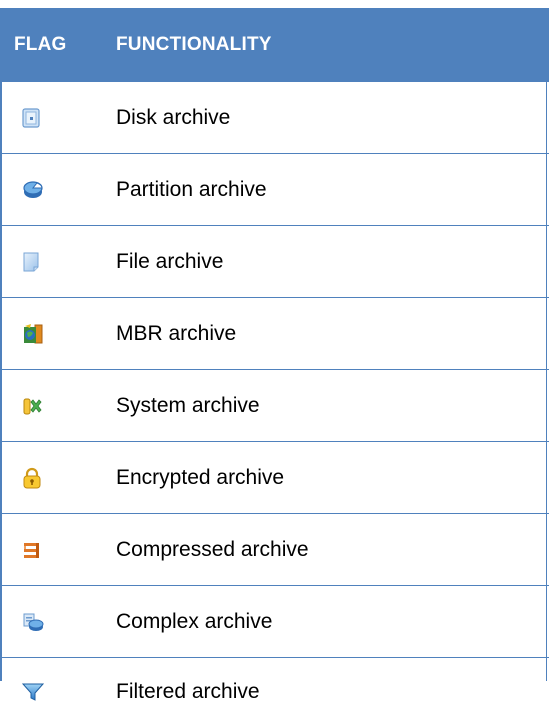  What do you see at coordinates (33, 406) in the screenshot?
I see `system-icon` at bounding box center [33, 406].